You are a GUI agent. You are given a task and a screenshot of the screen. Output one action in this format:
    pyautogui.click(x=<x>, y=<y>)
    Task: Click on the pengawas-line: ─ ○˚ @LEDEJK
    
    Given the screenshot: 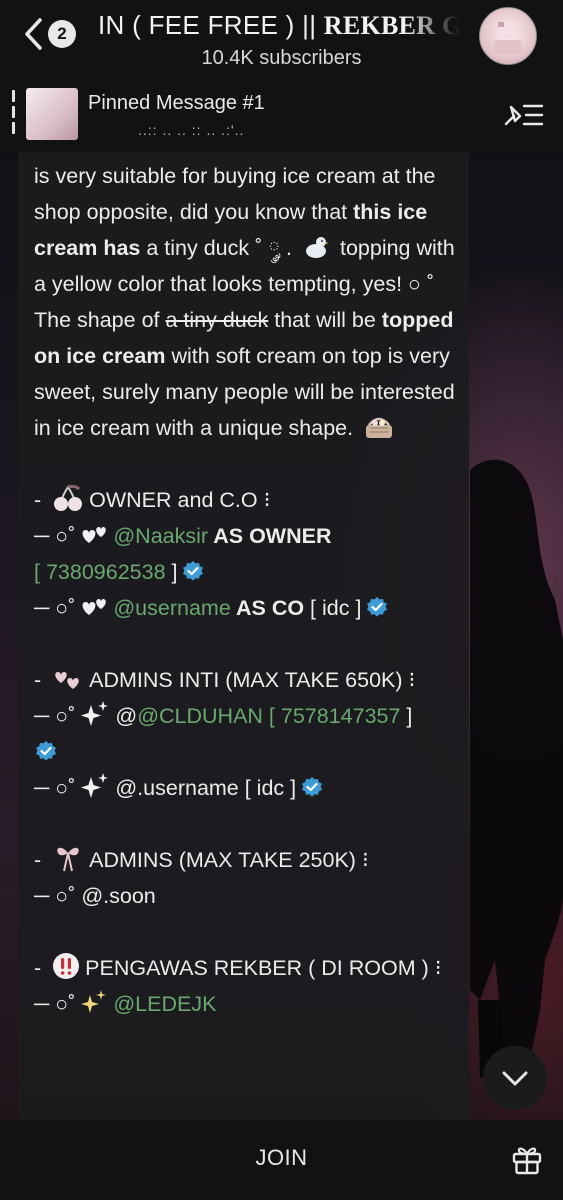 What is the action you would take?
    pyautogui.click(x=246, y=1004)
    